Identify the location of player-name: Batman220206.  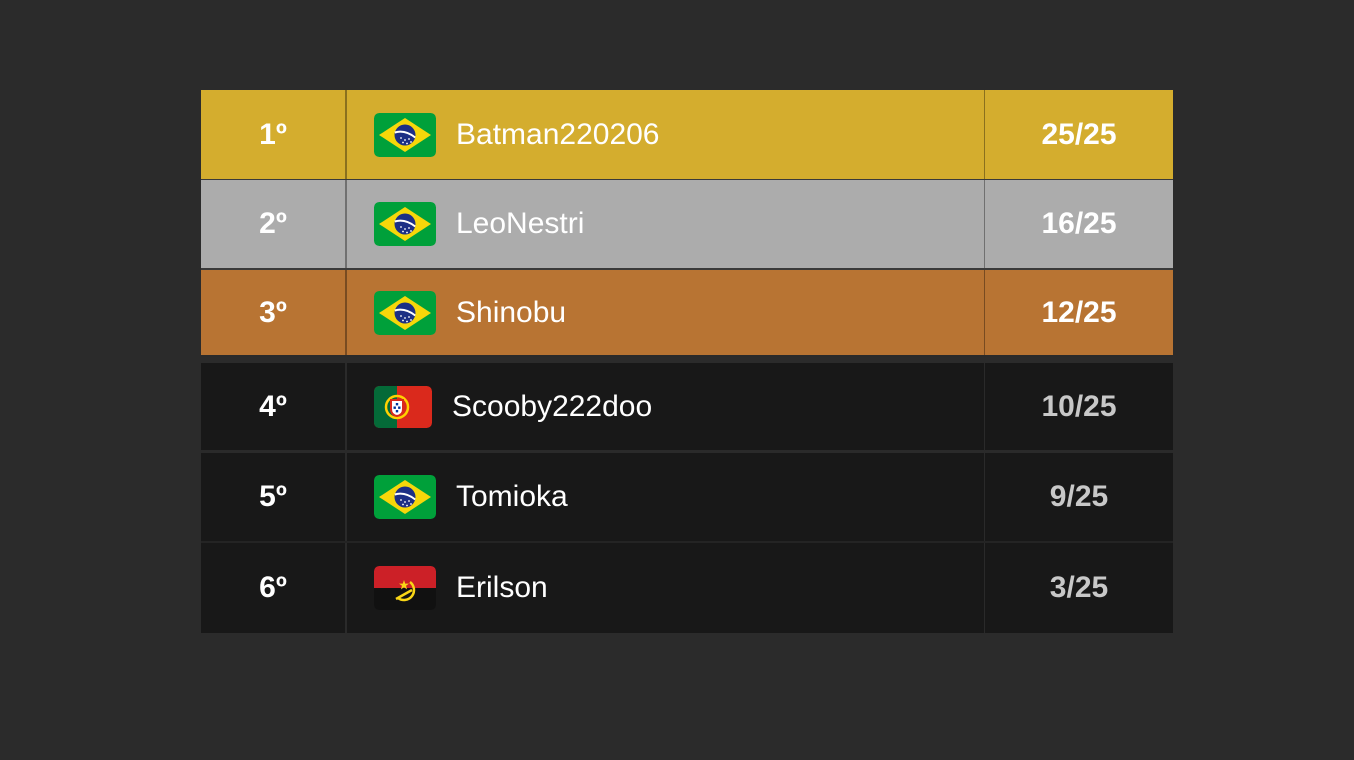
(558, 134).